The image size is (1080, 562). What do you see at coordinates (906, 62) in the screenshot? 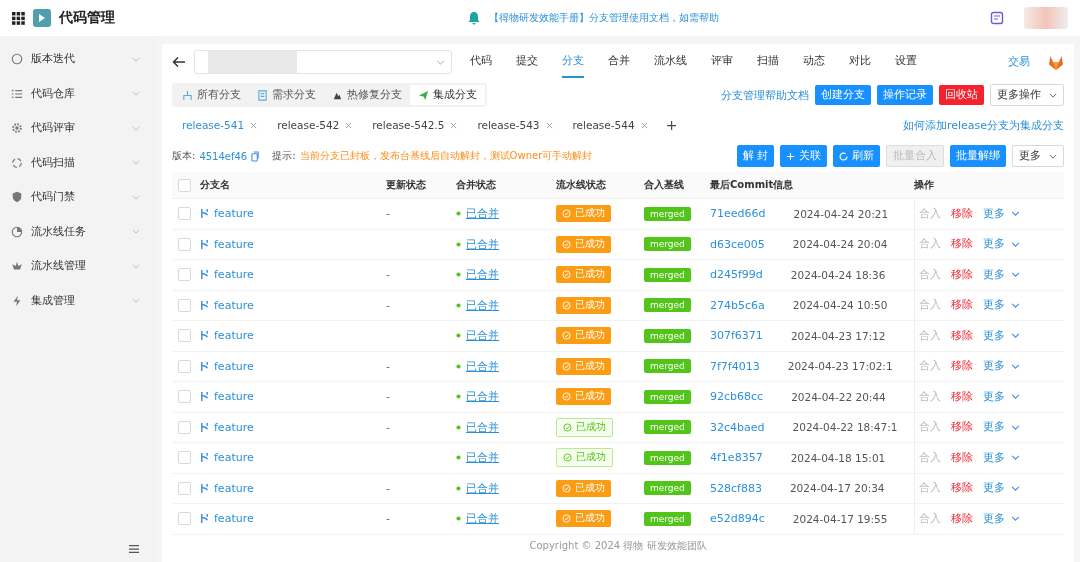
I see `nav-tab: 设置` at bounding box center [906, 62].